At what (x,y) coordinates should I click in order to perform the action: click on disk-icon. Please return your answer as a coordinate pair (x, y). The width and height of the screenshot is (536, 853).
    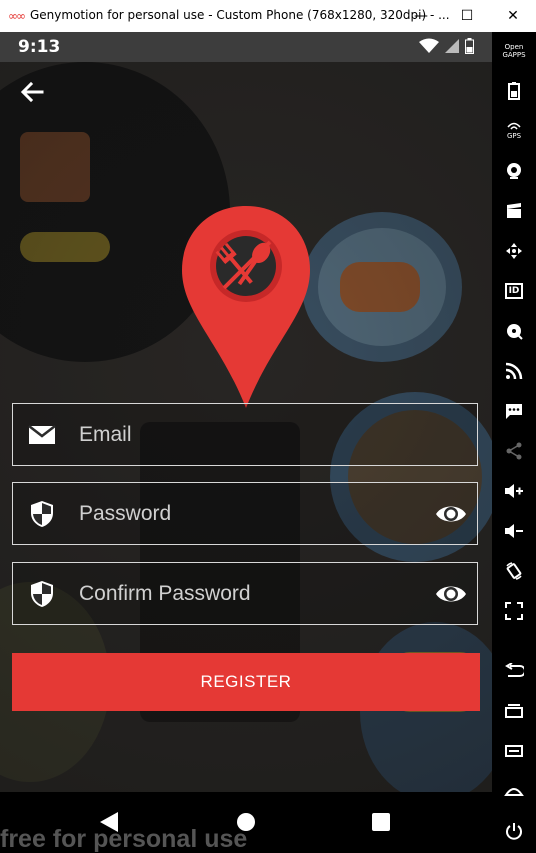
    Looking at the image, I should click on (515, 332).